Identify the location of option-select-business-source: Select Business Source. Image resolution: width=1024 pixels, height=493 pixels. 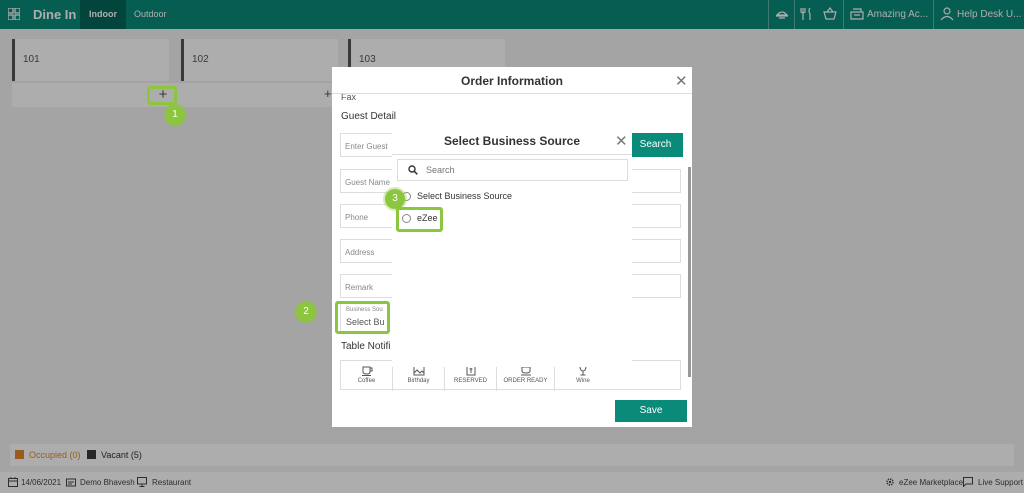
(502, 197).